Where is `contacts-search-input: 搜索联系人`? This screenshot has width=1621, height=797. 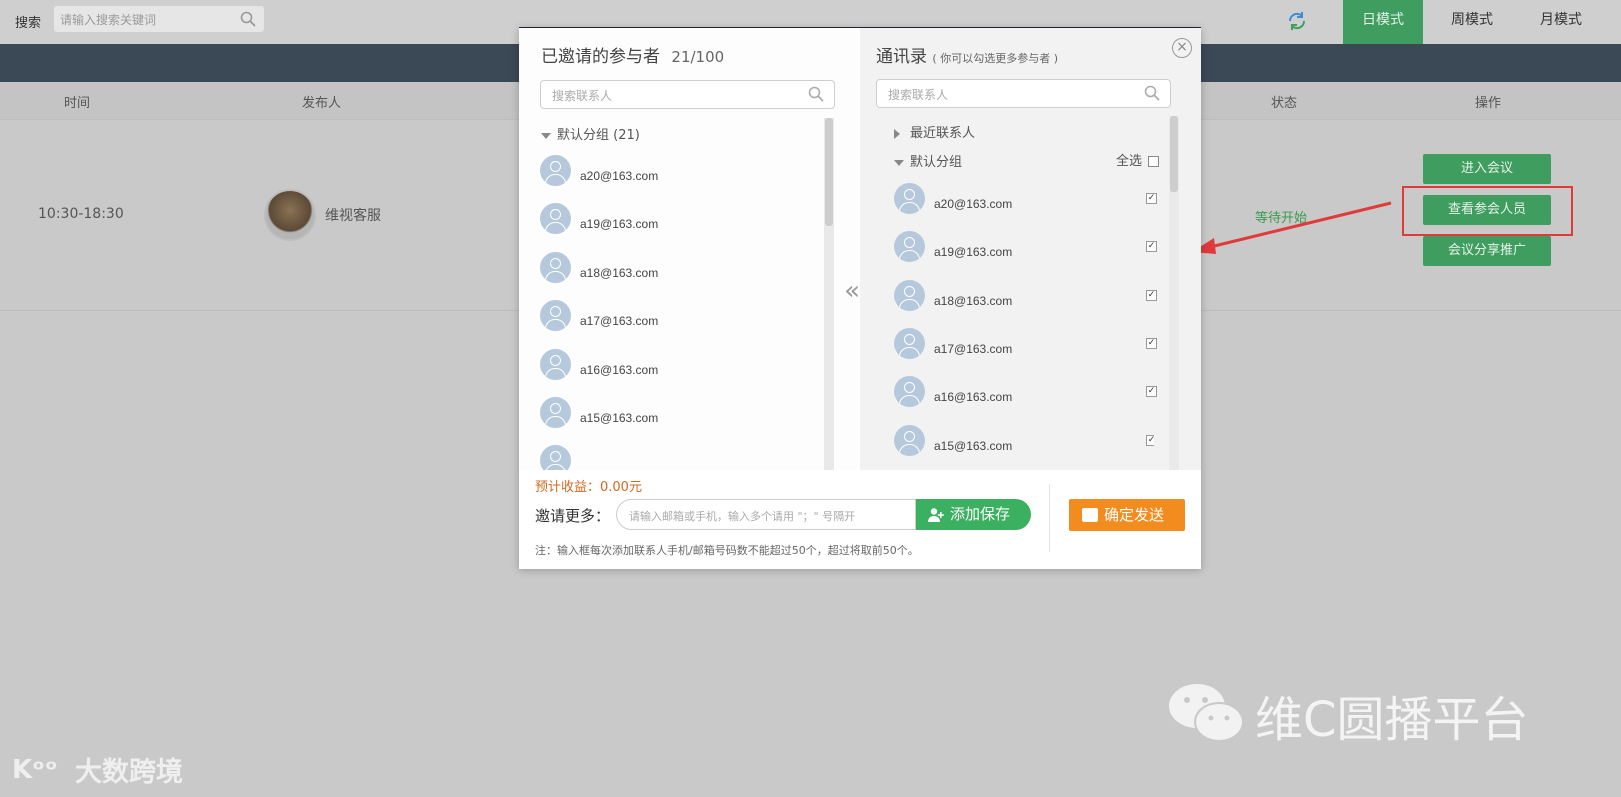 contacts-search-input: 搜索联系人 is located at coordinates (1023, 93).